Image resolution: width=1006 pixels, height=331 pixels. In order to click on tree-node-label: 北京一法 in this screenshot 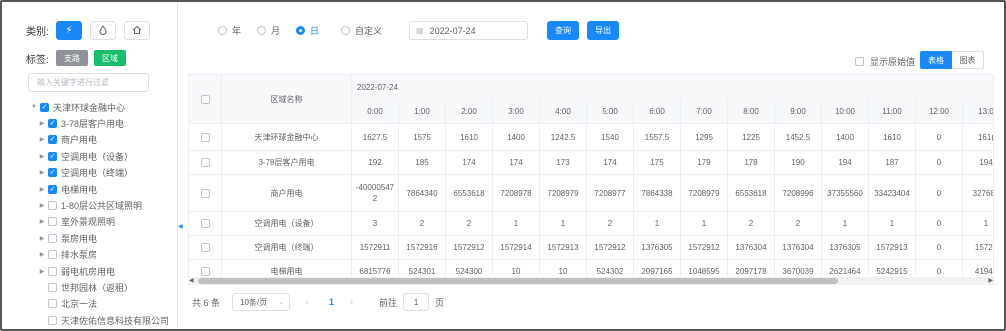, I will do `click(79, 304)`.